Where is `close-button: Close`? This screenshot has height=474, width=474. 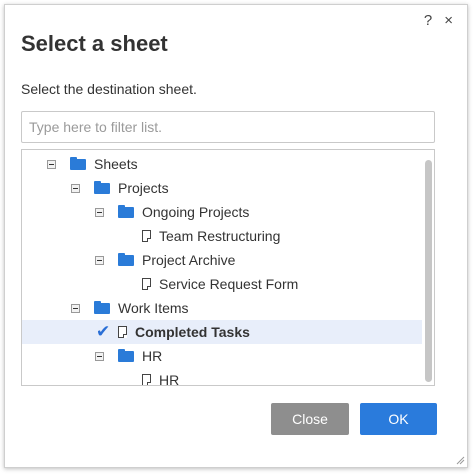
close-button: Close is located at coordinates (310, 419).